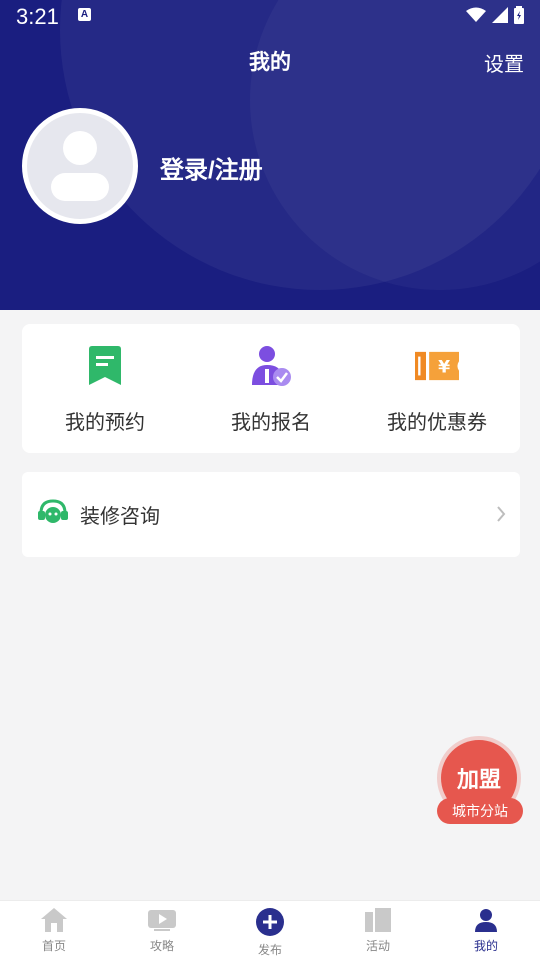 The width and height of the screenshot is (540, 960). I want to click on tab-profile: 我的, so click(486, 930).